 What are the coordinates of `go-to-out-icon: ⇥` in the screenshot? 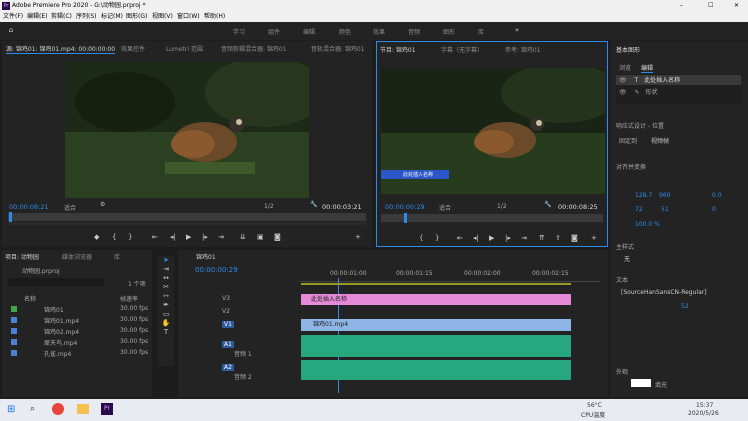 It's located at (221, 237).